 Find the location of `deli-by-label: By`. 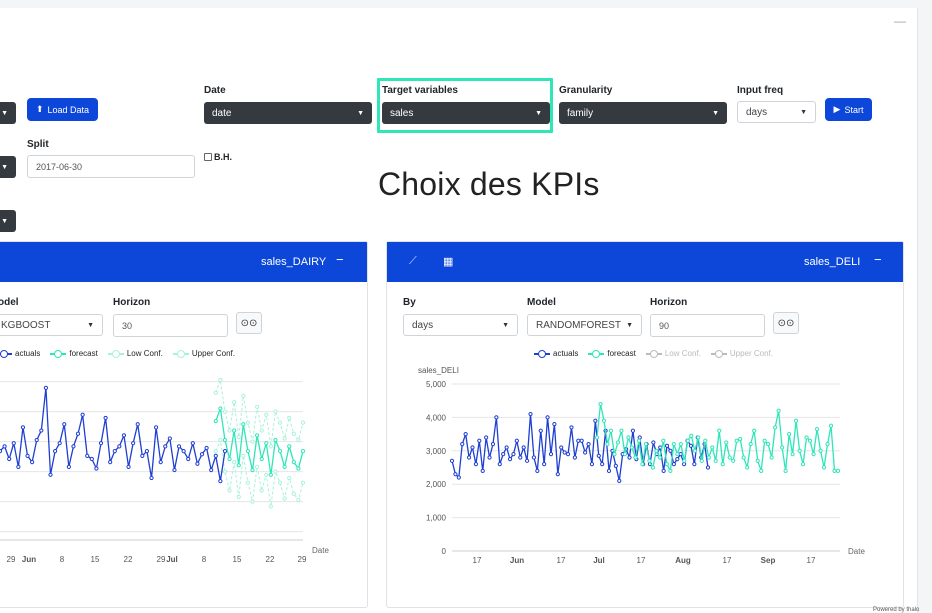

deli-by-label: By is located at coordinates (409, 302).